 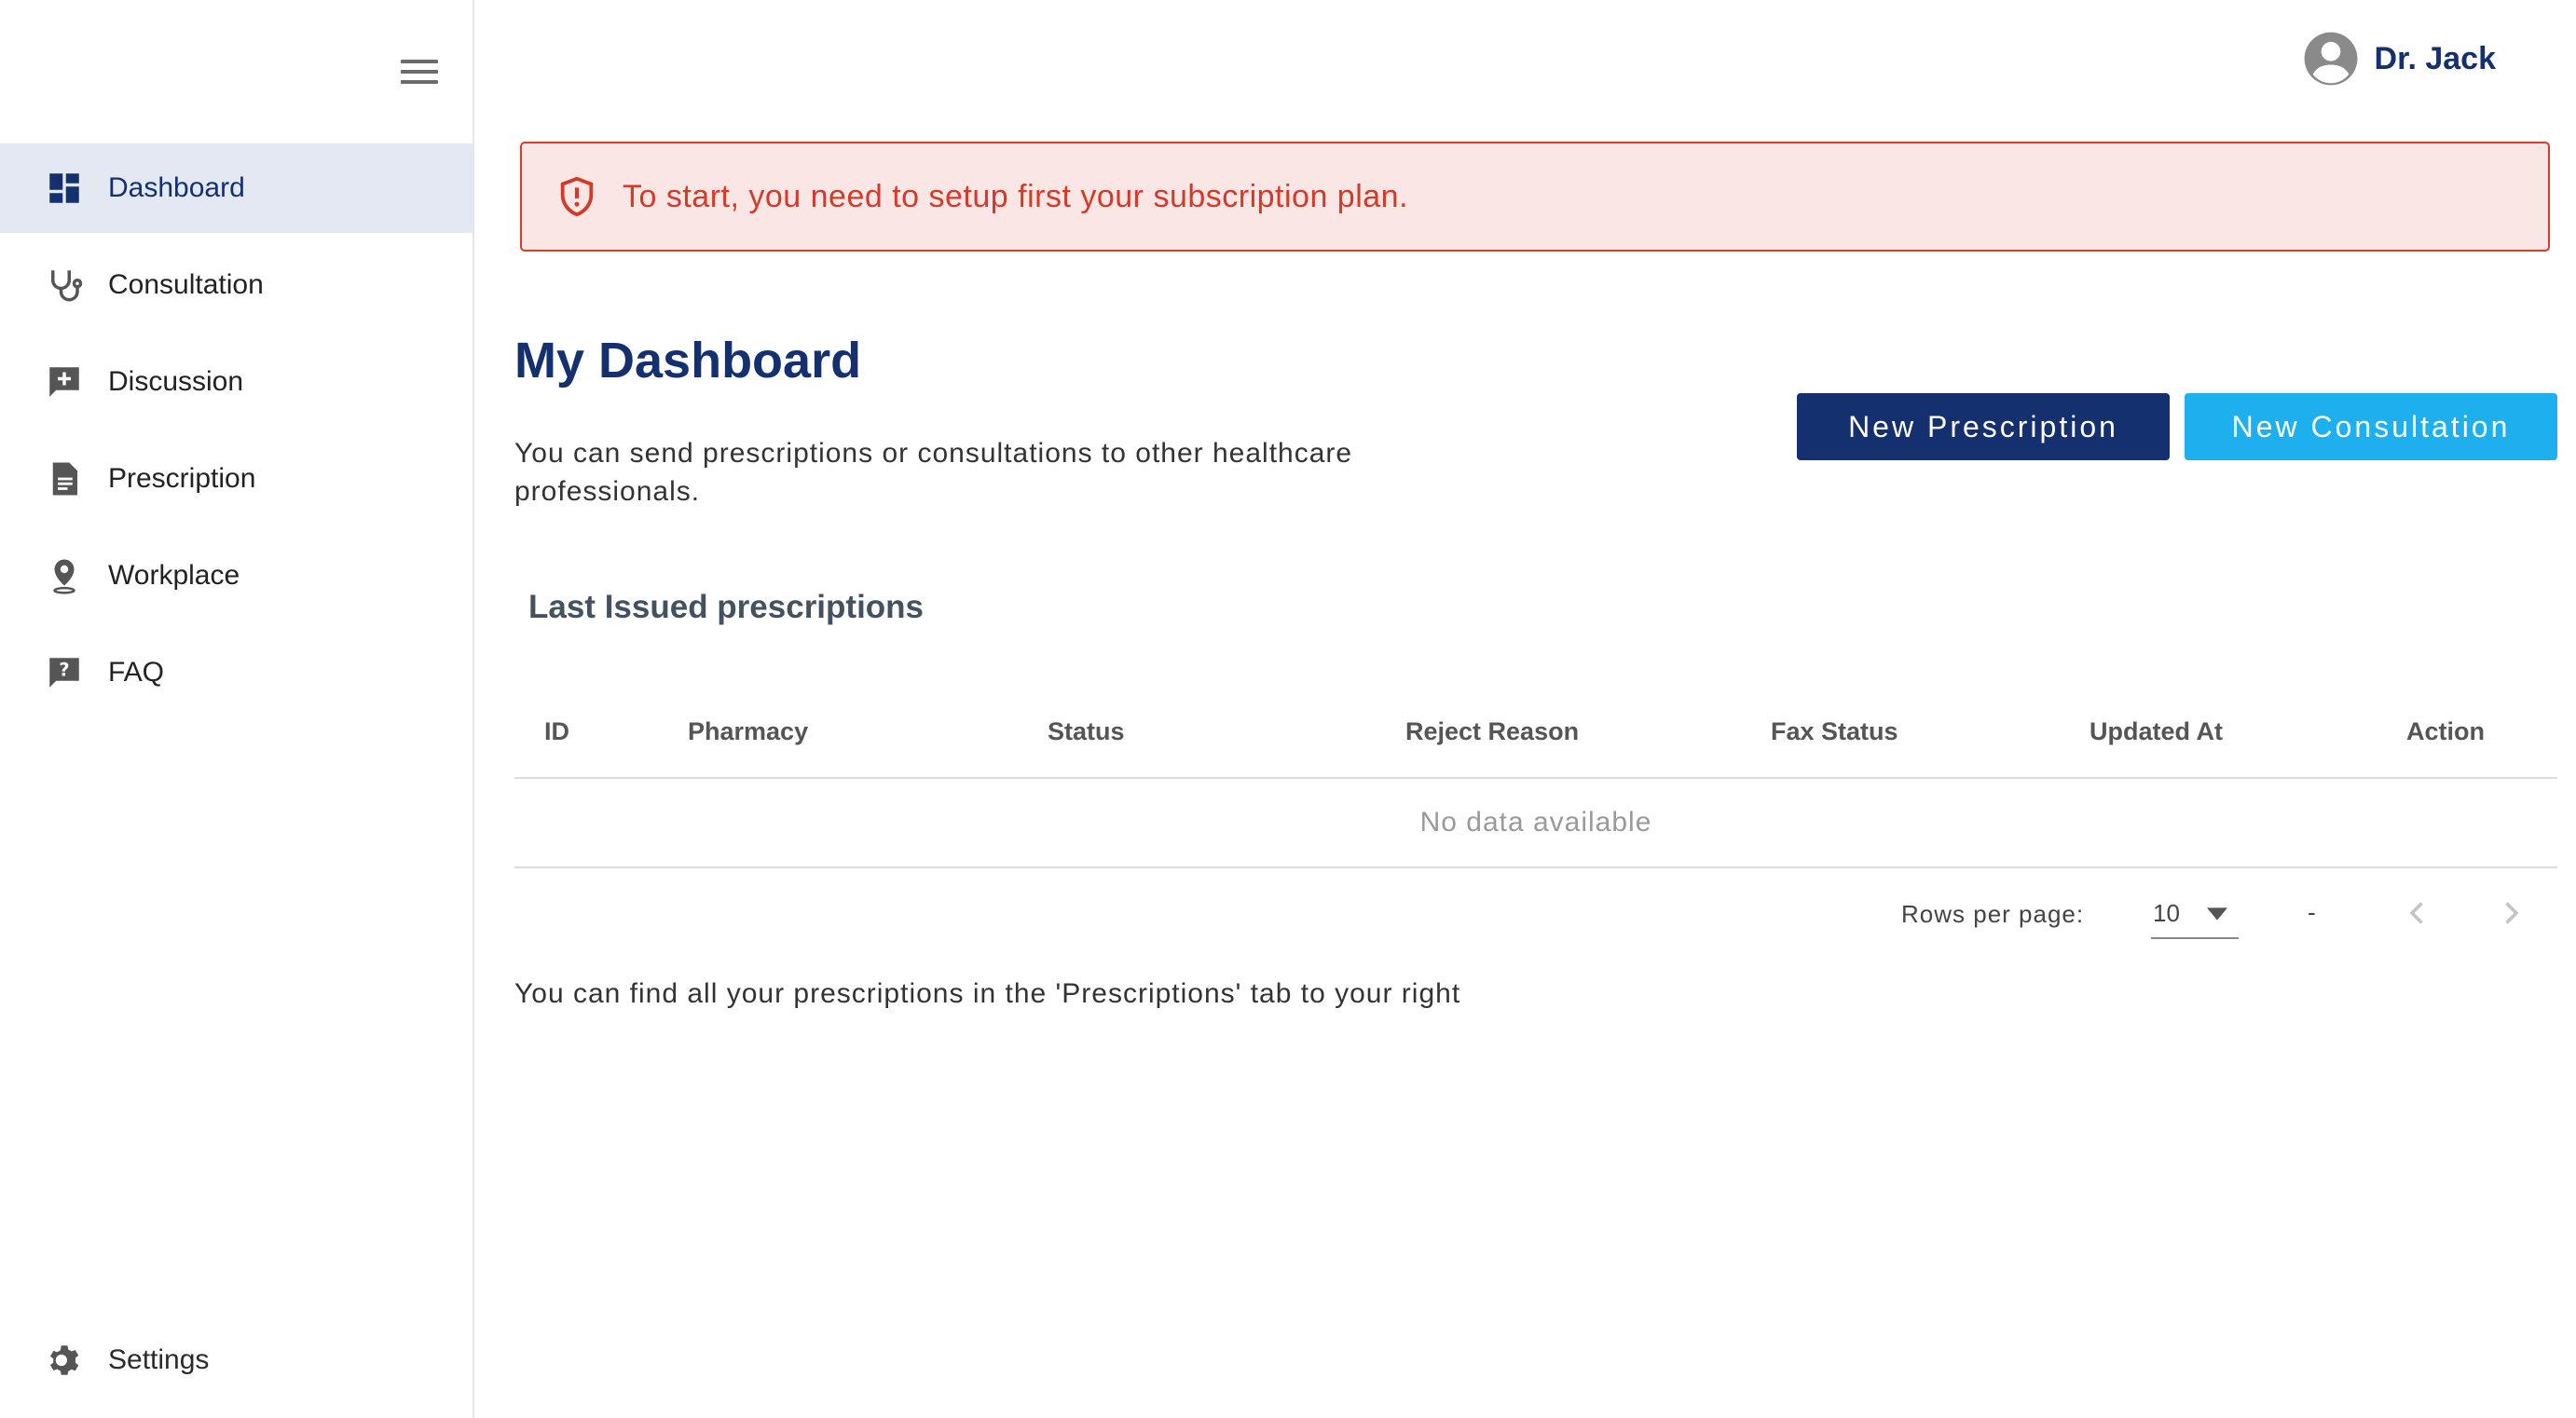 I want to click on account-circle-icon, so click(x=2330, y=59).